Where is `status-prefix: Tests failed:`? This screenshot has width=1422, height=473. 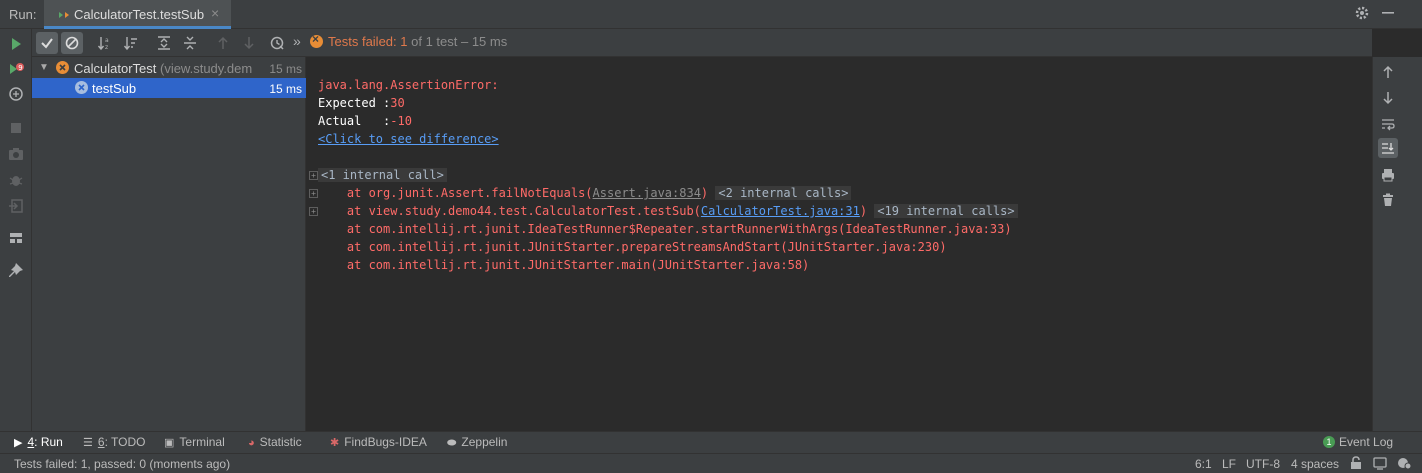
status-prefix: Tests failed: is located at coordinates (364, 41).